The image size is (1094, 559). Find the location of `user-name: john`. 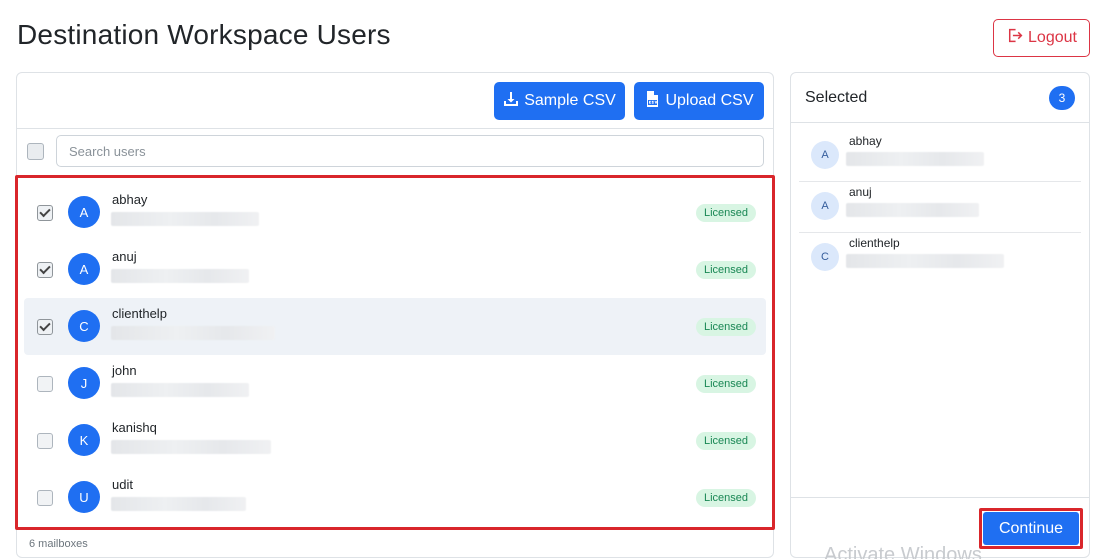

user-name: john is located at coordinates (124, 370).